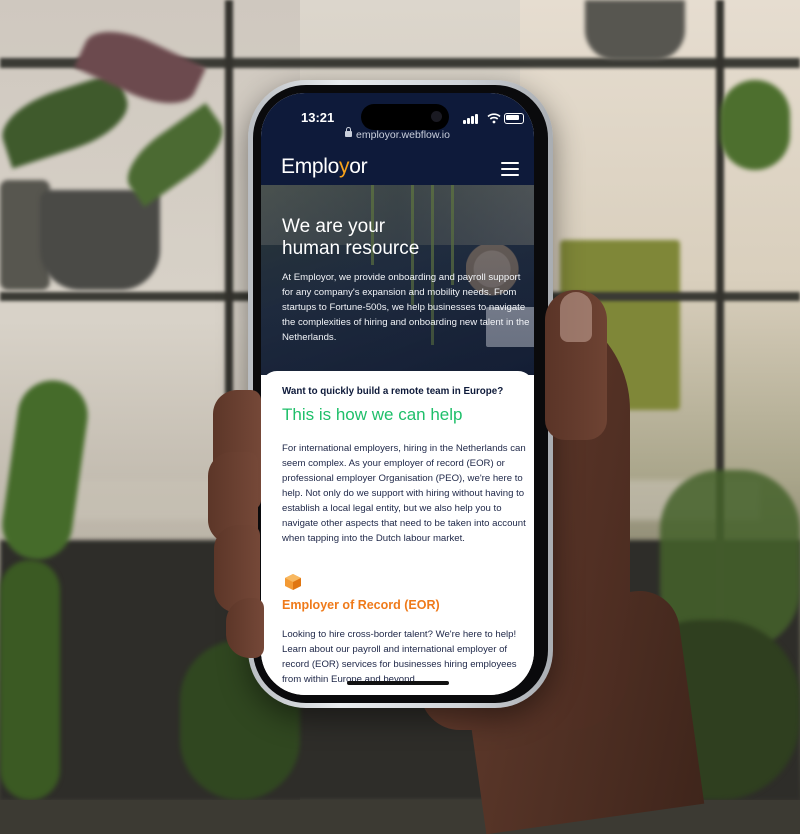 The width and height of the screenshot is (800, 834). Describe the element at coordinates (372, 414) in the screenshot. I see `intro-heading: This is how we can help` at that location.